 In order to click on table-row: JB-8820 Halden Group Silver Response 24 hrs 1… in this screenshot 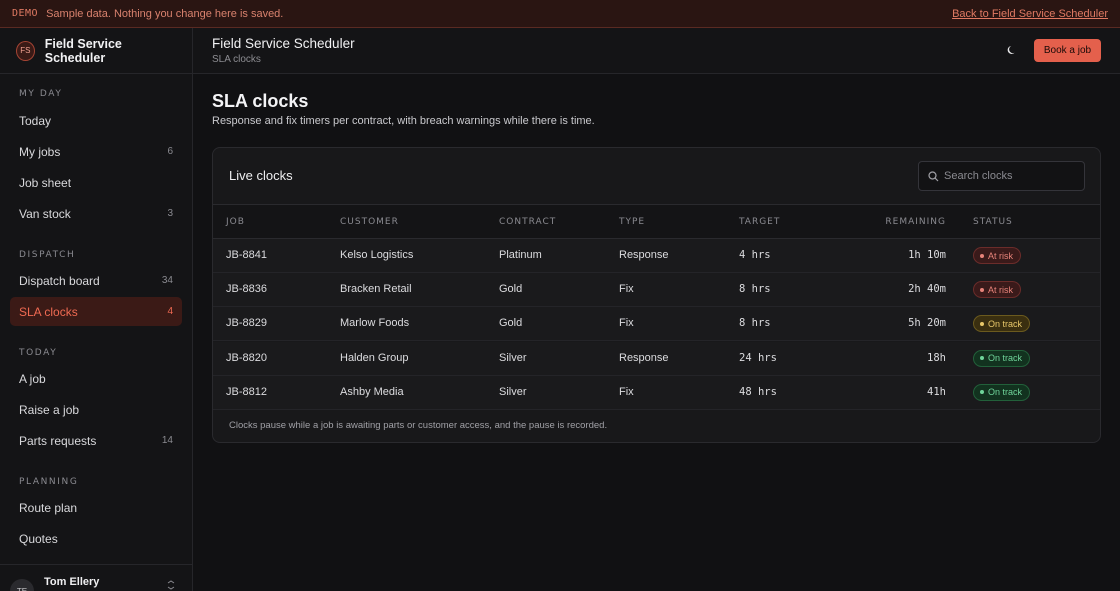, I will do `click(656, 358)`.